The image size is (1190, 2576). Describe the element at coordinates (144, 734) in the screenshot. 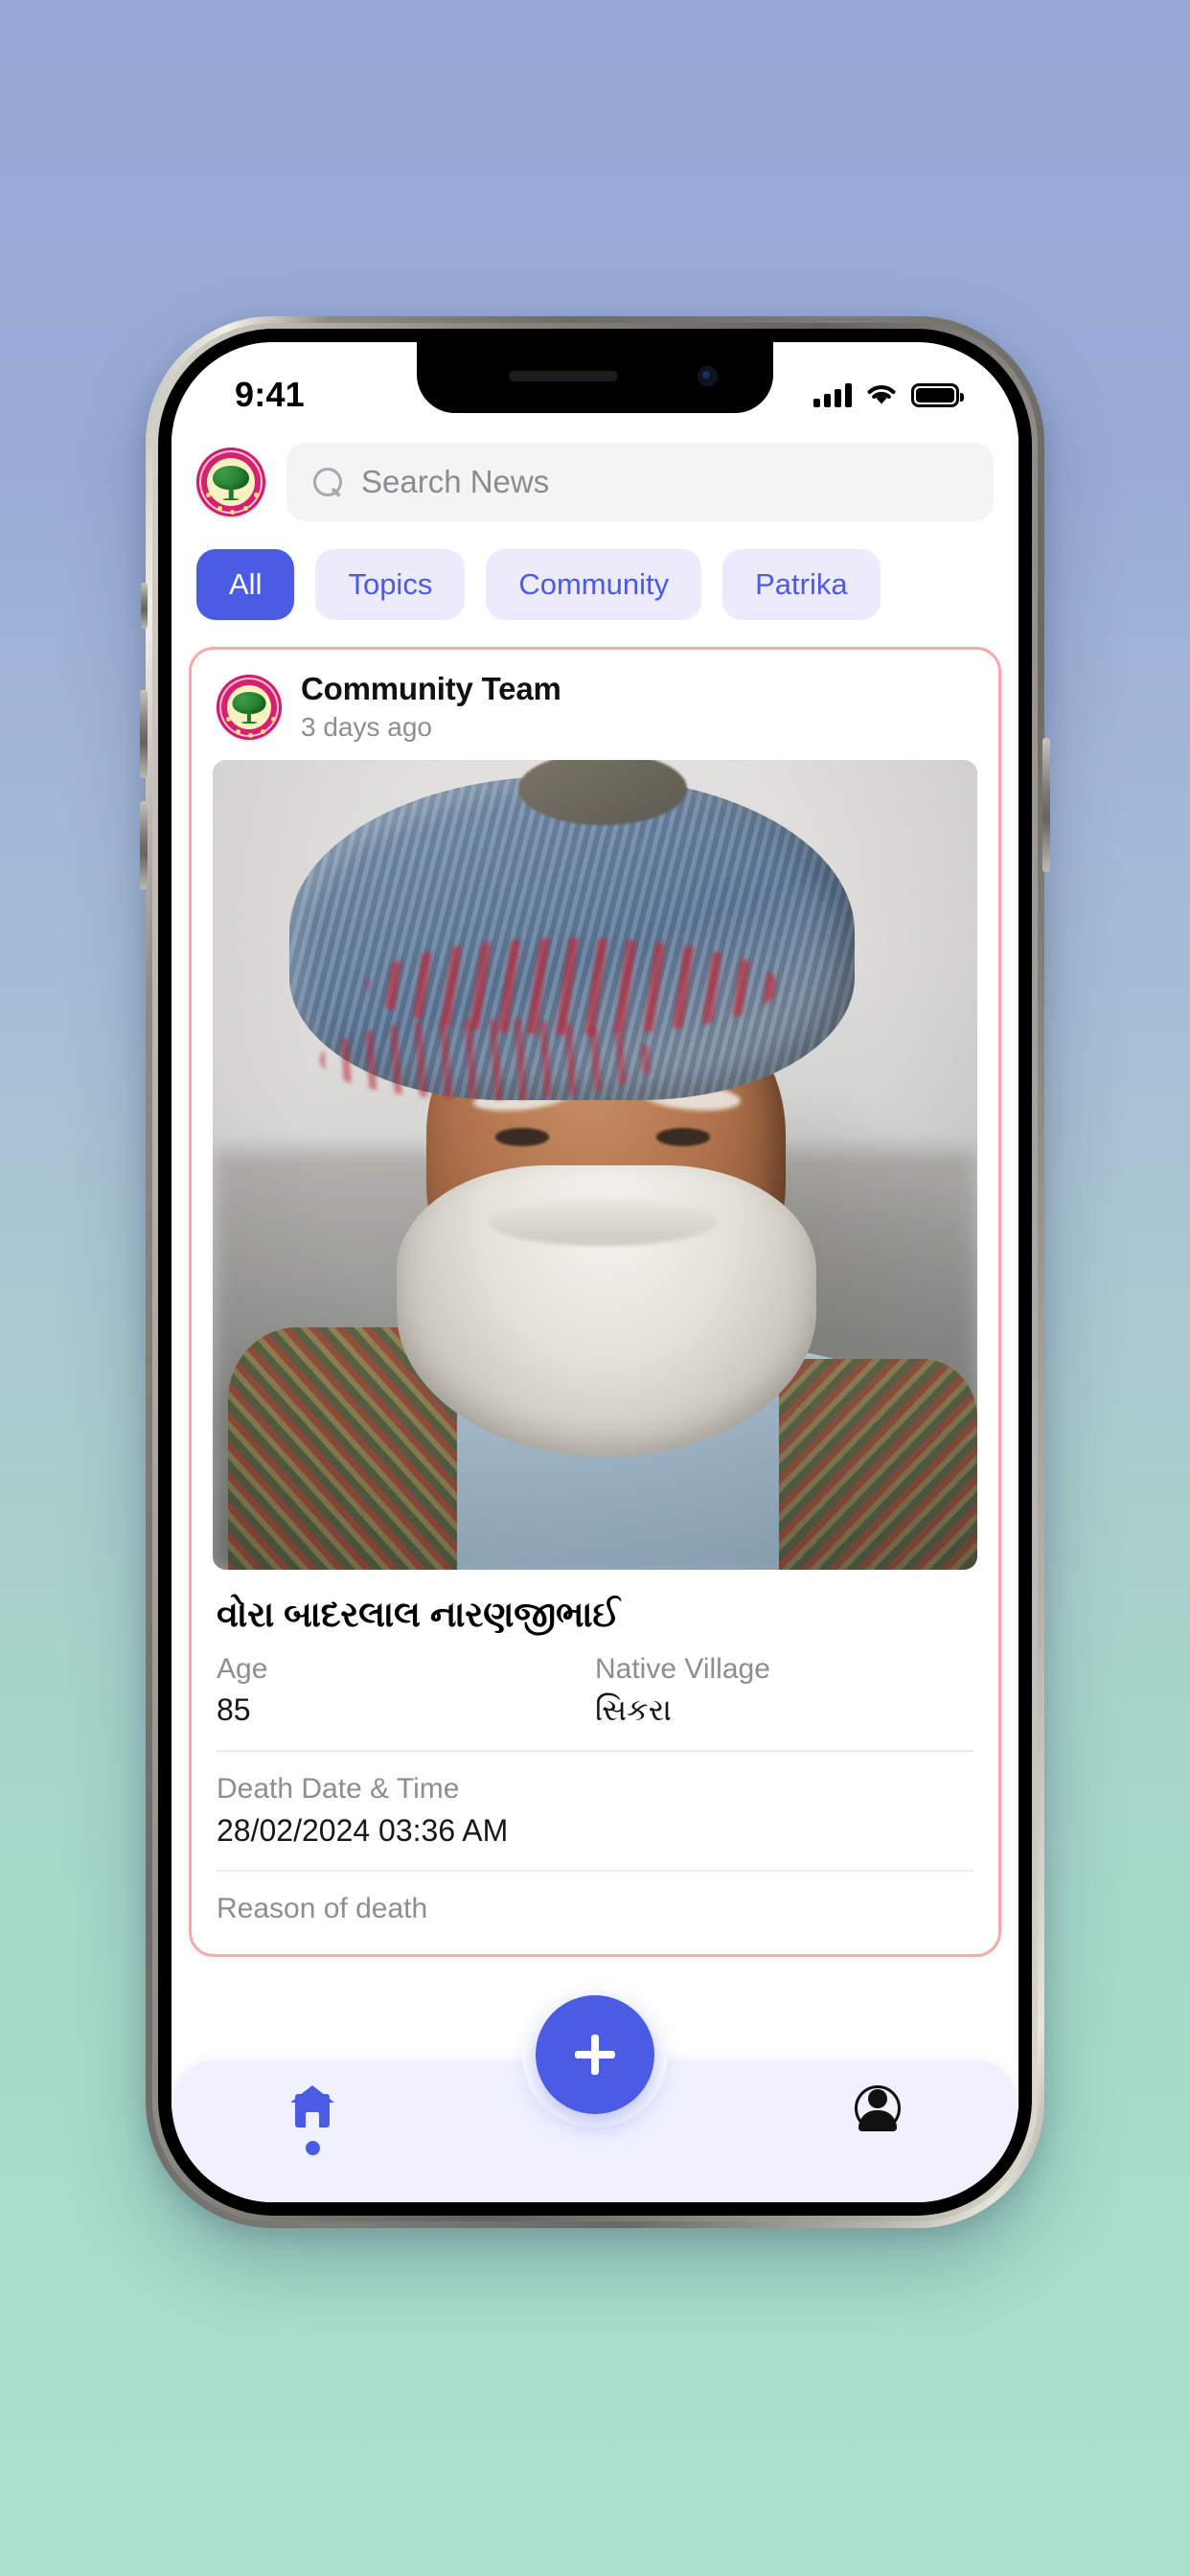

I see `volume-up-button` at that location.